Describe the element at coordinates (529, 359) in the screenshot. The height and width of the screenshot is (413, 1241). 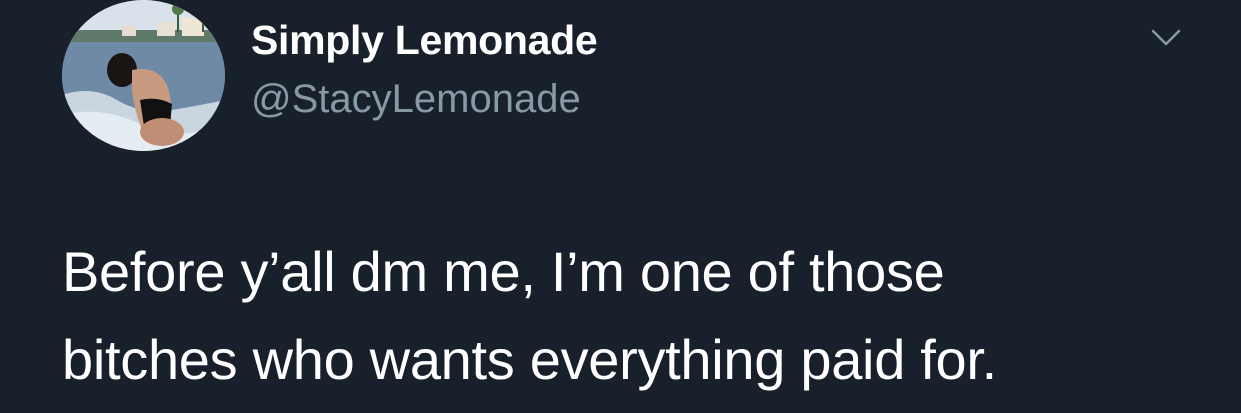
I see `tweet-text-line: bitches who wants everything paid for.` at that location.